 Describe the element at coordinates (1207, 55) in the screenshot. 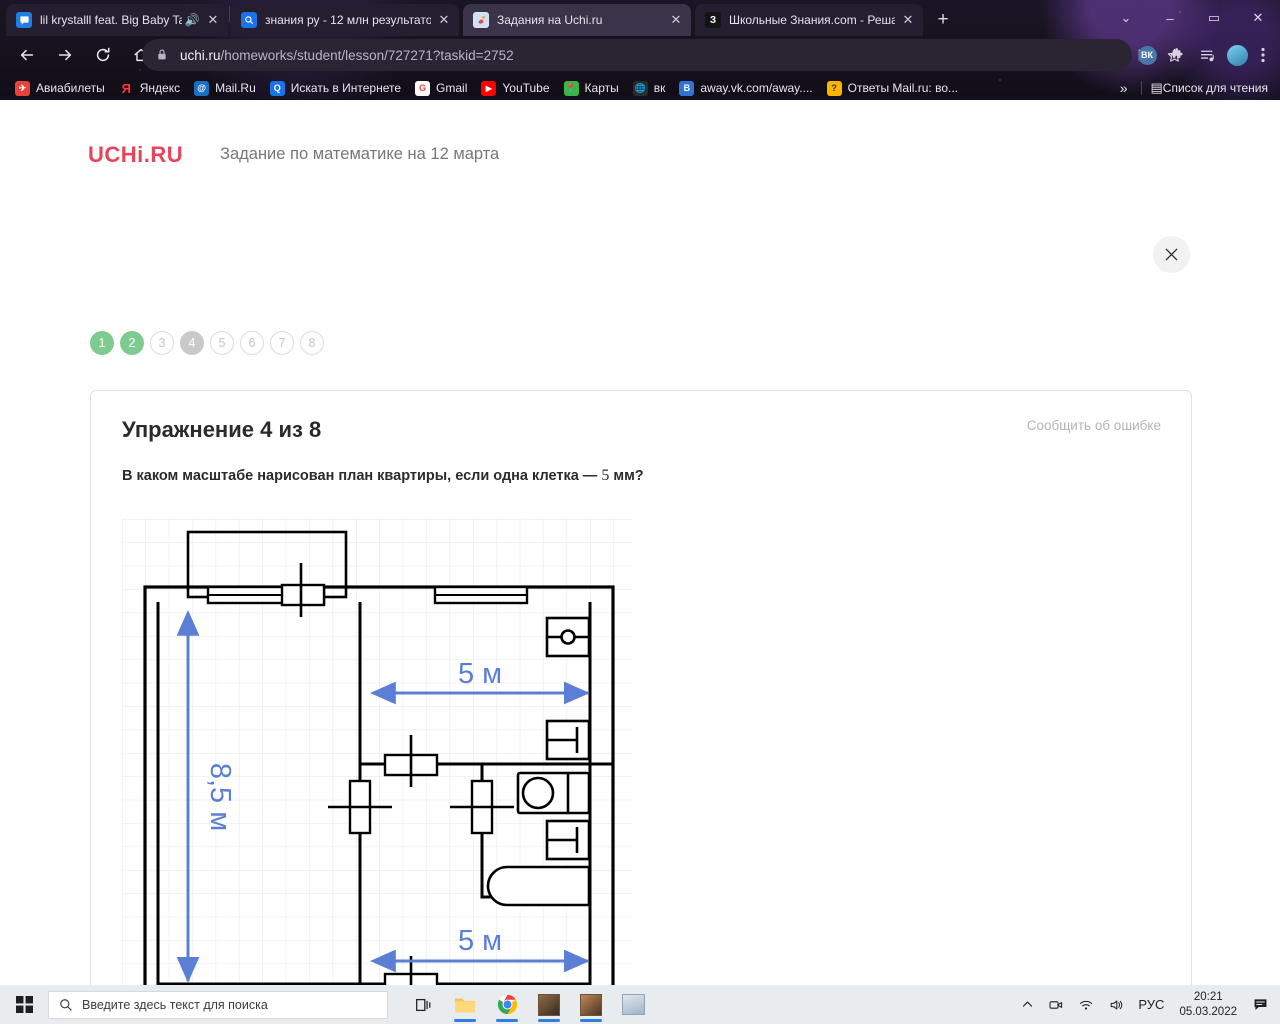

I see `playlist-icon` at that location.